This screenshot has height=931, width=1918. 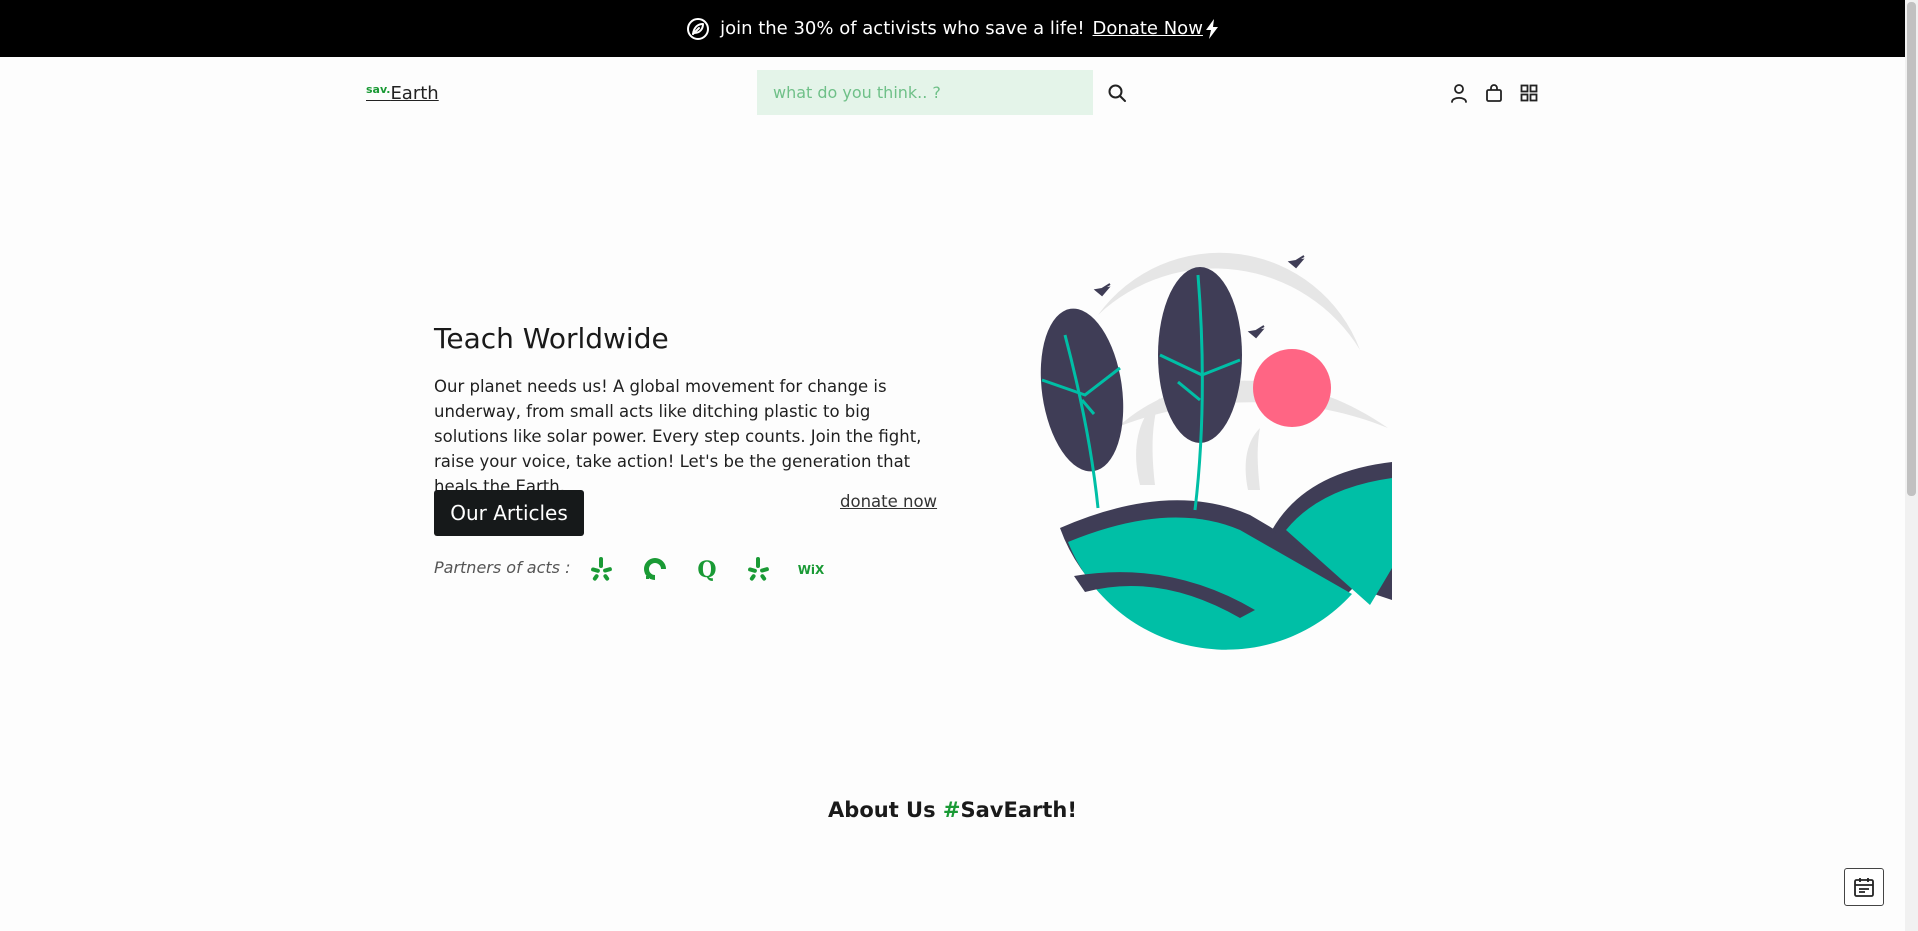 What do you see at coordinates (1494, 93) in the screenshot?
I see `bag-icon` at bounding box center [1494, 93].